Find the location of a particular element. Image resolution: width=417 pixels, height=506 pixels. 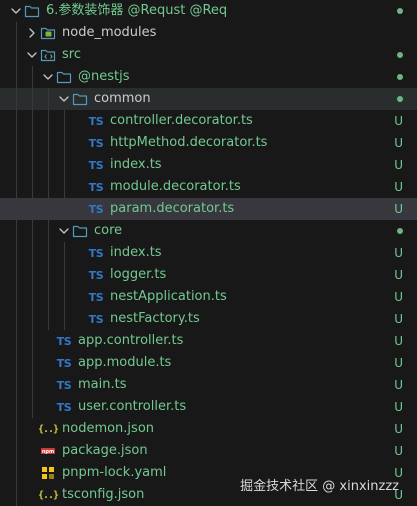

tree-row-label: httpMethod.decorator.ts is located at coordinates (189, 142).